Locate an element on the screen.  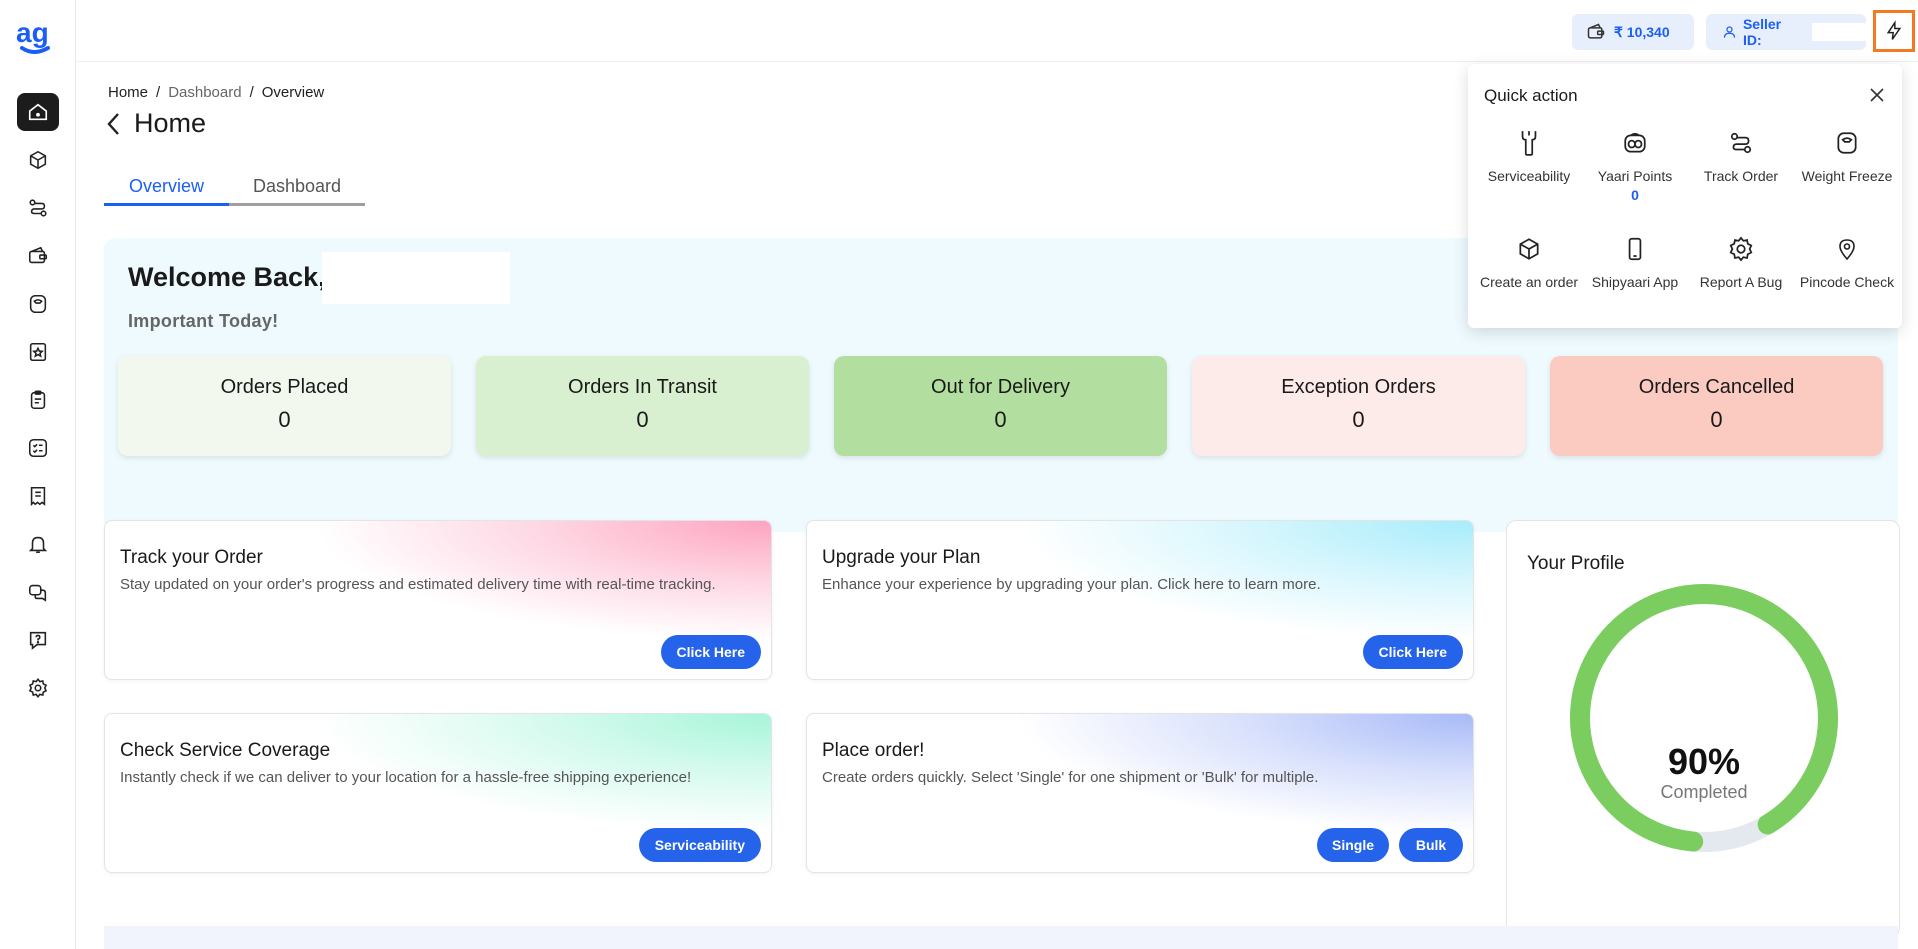
sidebar-nav is located at coordinates (38, 400).